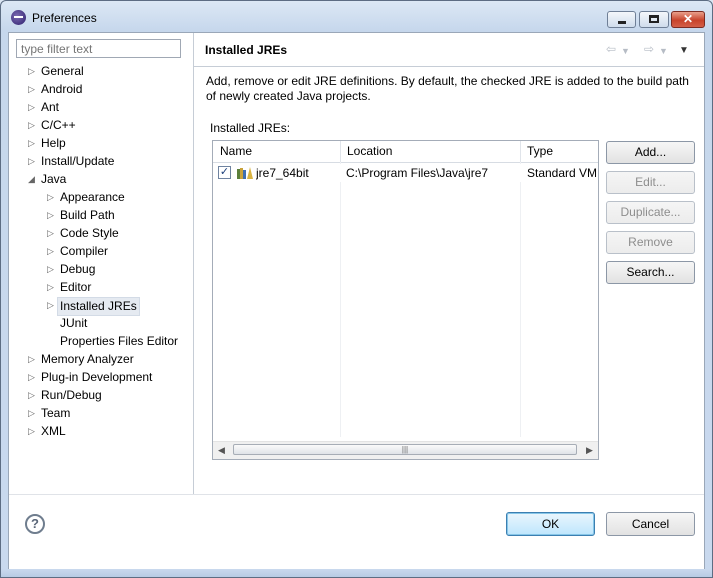 This screenshot has height=578, width=713. Describe the element at coordinates (101, 269) in the screenshot. I see `sidebar-item: ▷ Debug` at that location.